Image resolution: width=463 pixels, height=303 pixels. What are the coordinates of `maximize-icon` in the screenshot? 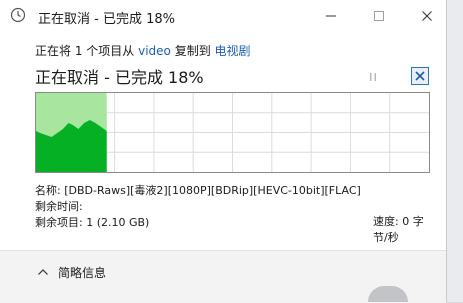 It's located at (379, 16).